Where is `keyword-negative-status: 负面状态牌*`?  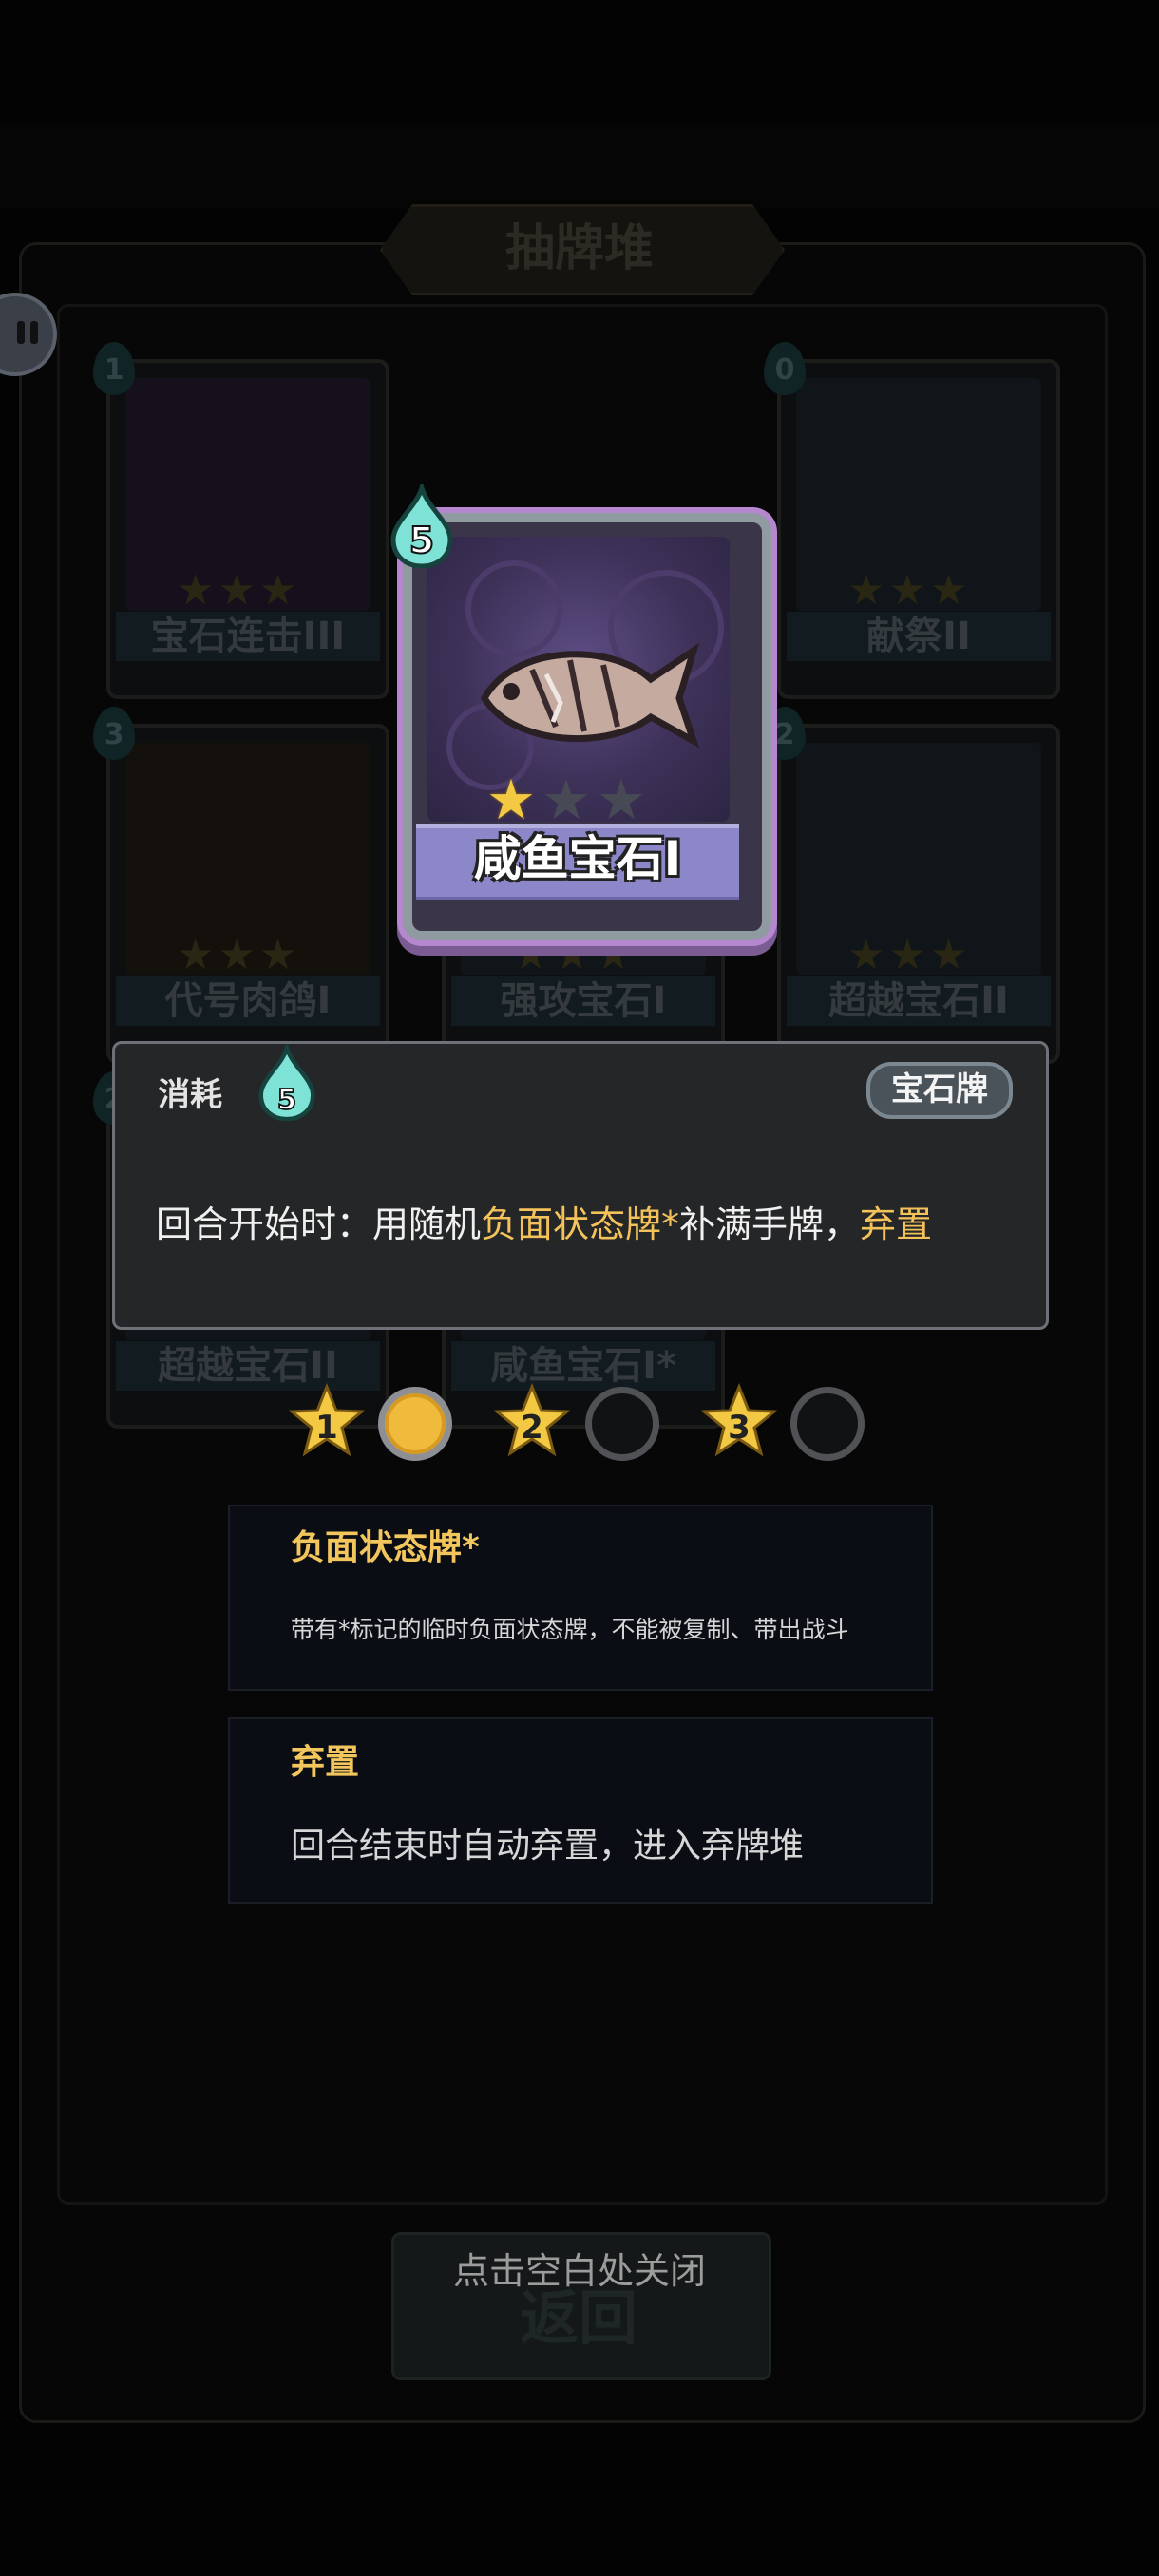 keyword-negative-status: 负面状态牌* is located at coordinates (580, 1224).